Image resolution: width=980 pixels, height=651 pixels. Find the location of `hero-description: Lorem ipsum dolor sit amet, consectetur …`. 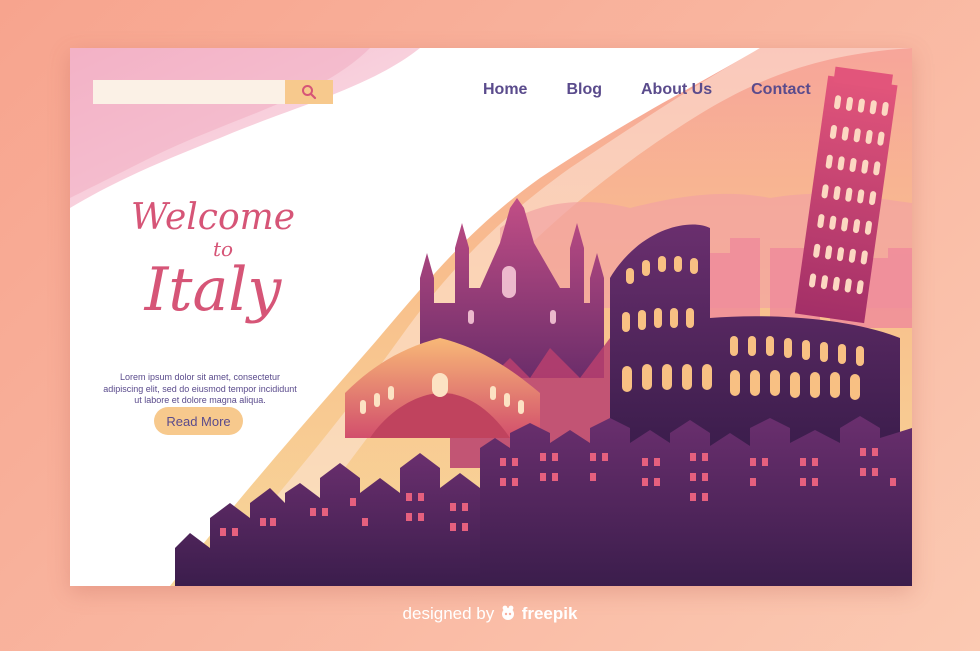

hero-description: Lorem ipsum dolor sit amet, consectetur … is located at coordinates (200, 388).